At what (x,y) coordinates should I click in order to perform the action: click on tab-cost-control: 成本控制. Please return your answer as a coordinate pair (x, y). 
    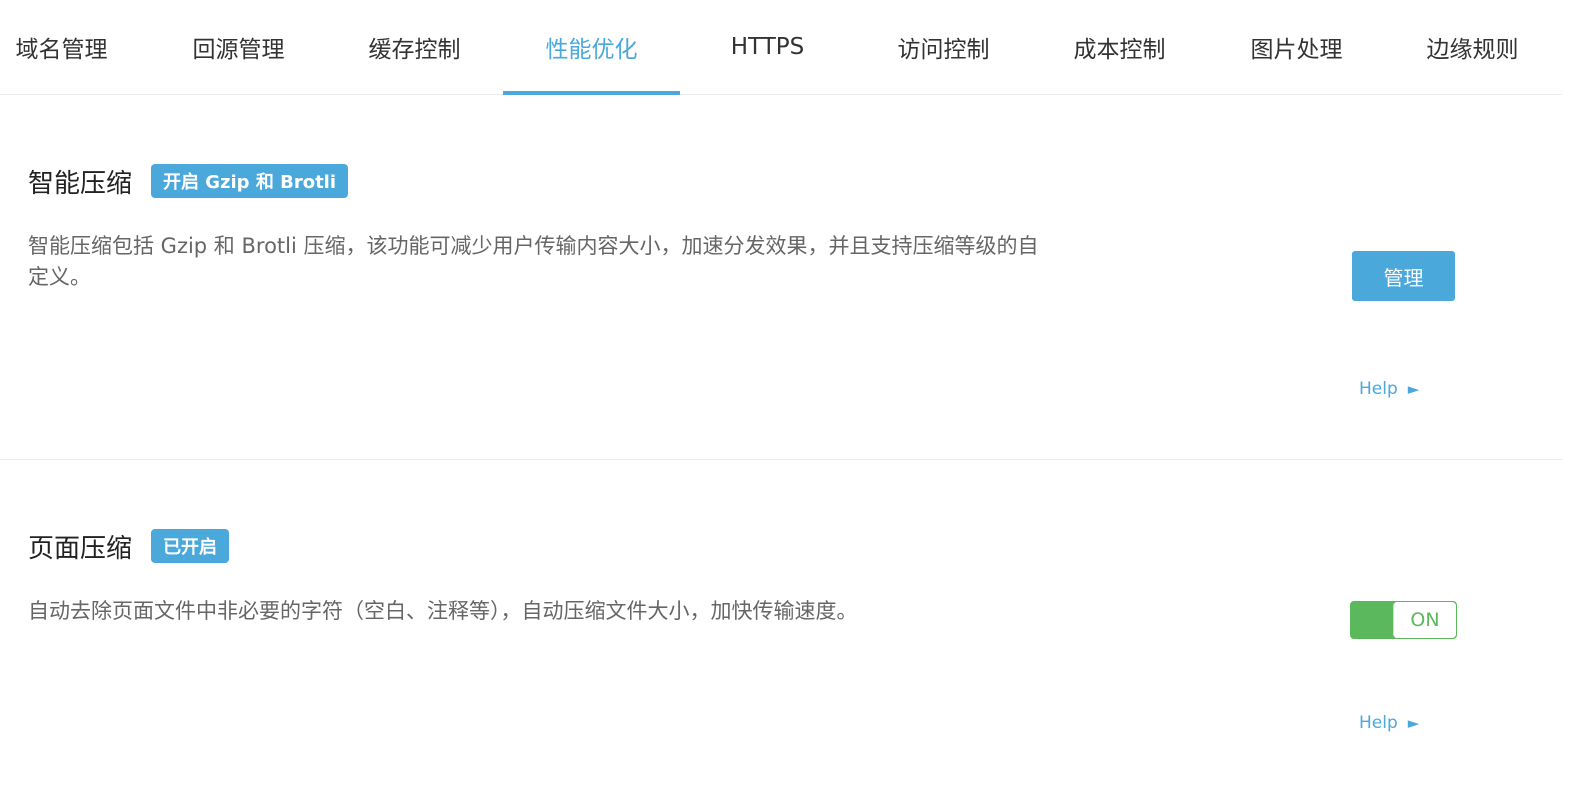
    Looking at the image, I should click on (1119, 47).